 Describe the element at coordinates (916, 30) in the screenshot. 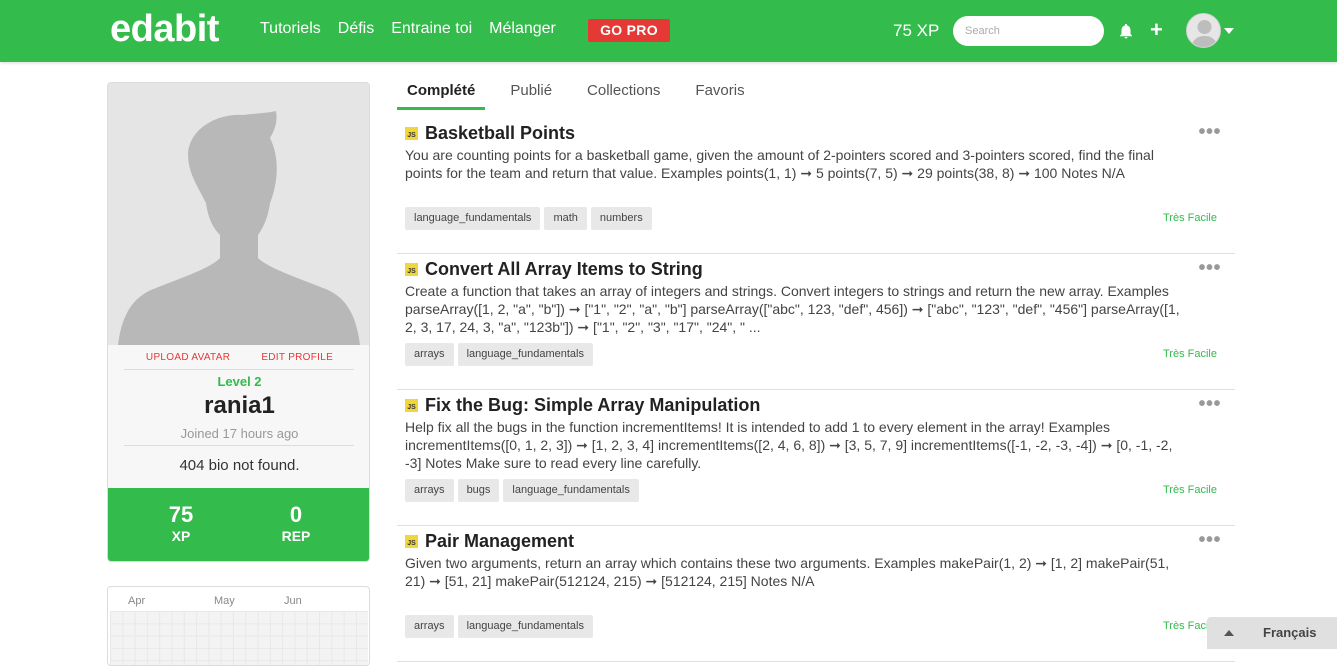

I see `xp-counter: 75 XP` at that location.